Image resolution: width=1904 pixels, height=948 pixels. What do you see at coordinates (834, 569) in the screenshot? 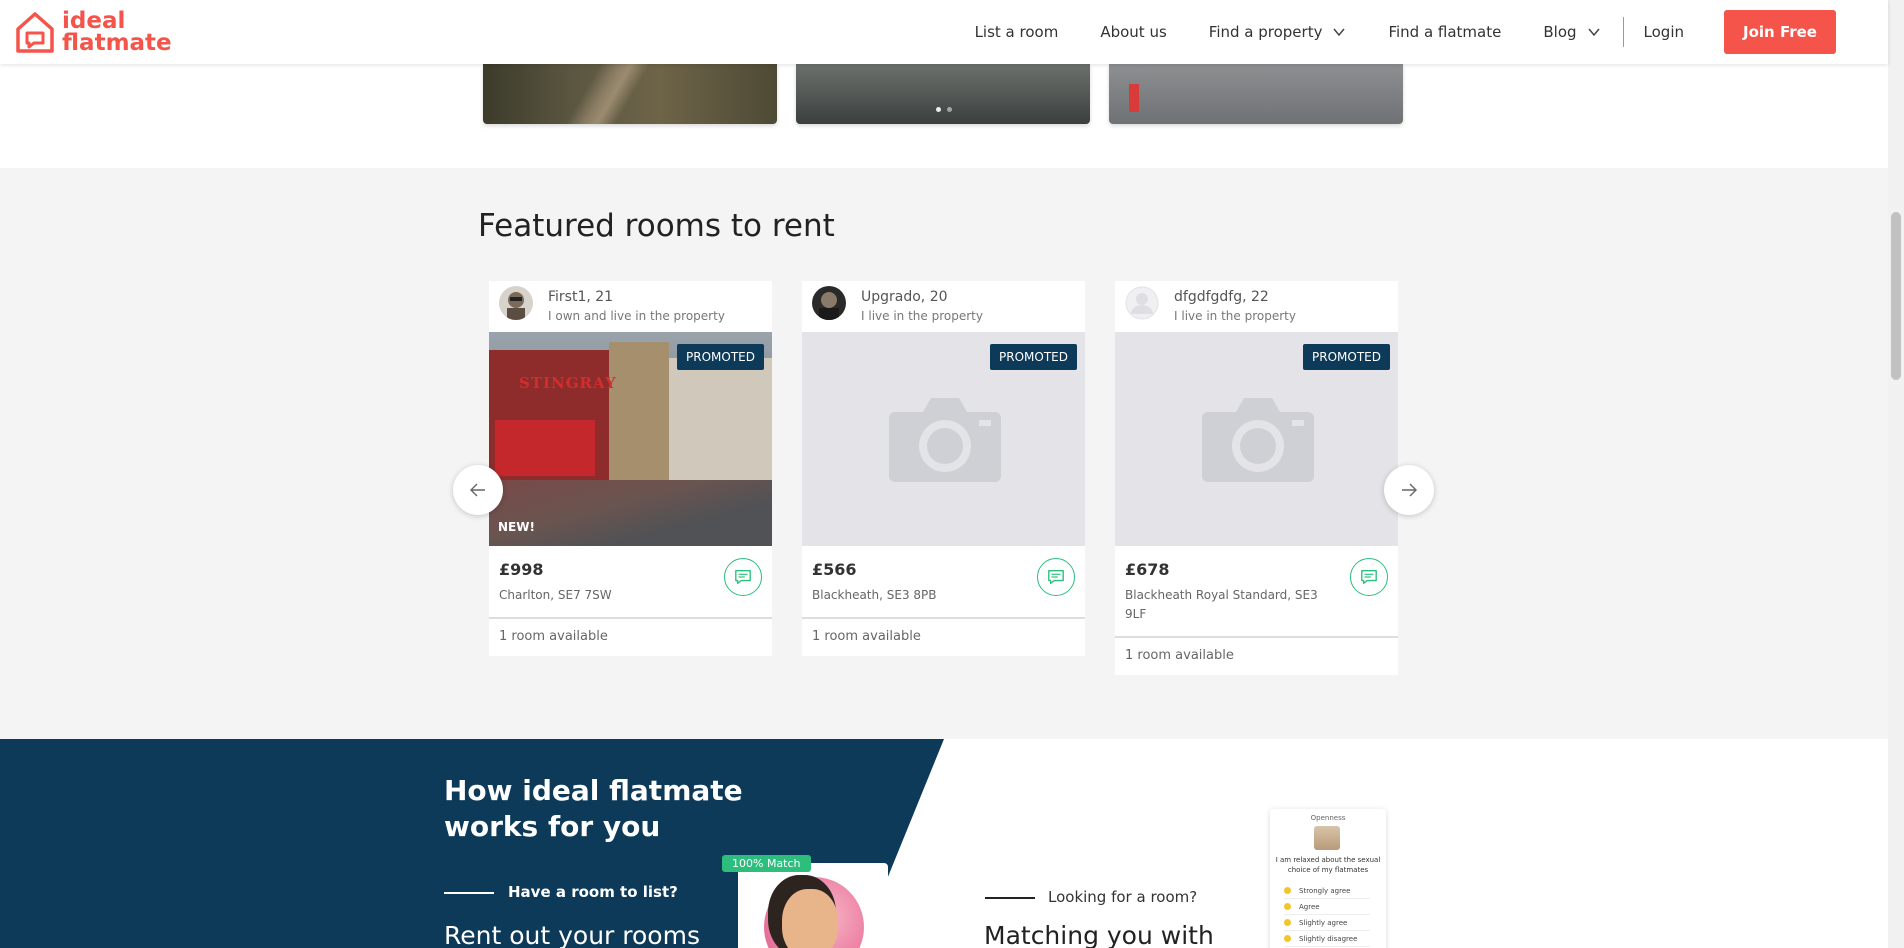
I see `room-price: £566` at bounding box center [834, 569].